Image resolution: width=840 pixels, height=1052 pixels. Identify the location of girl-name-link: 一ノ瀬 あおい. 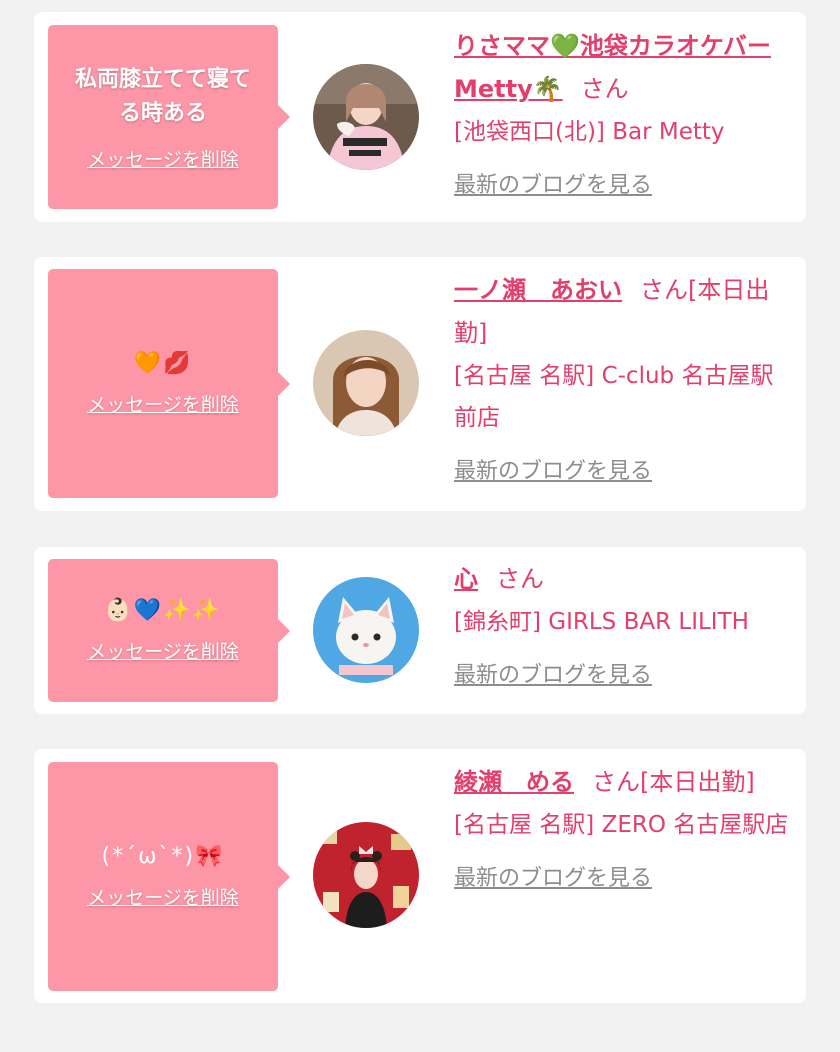
(538, 290).